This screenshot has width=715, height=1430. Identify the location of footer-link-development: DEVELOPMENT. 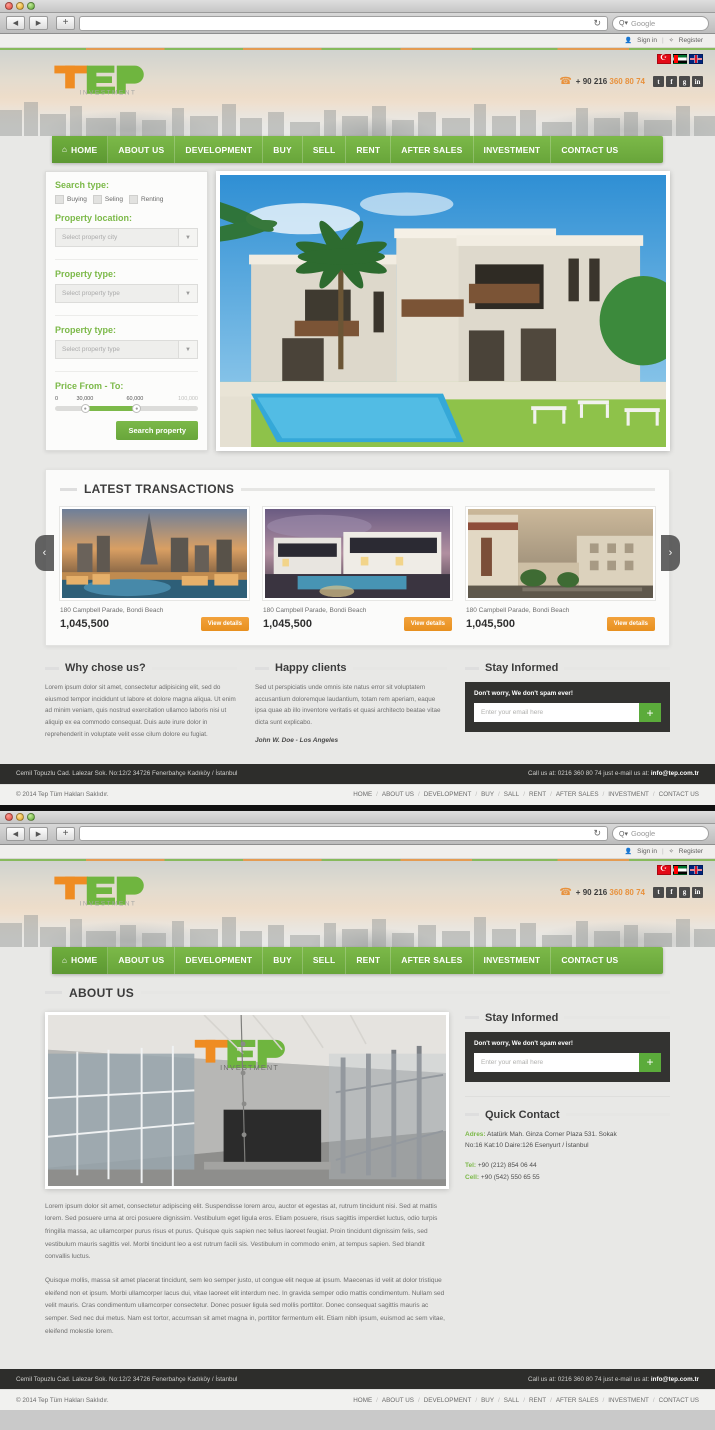
(448, 794).